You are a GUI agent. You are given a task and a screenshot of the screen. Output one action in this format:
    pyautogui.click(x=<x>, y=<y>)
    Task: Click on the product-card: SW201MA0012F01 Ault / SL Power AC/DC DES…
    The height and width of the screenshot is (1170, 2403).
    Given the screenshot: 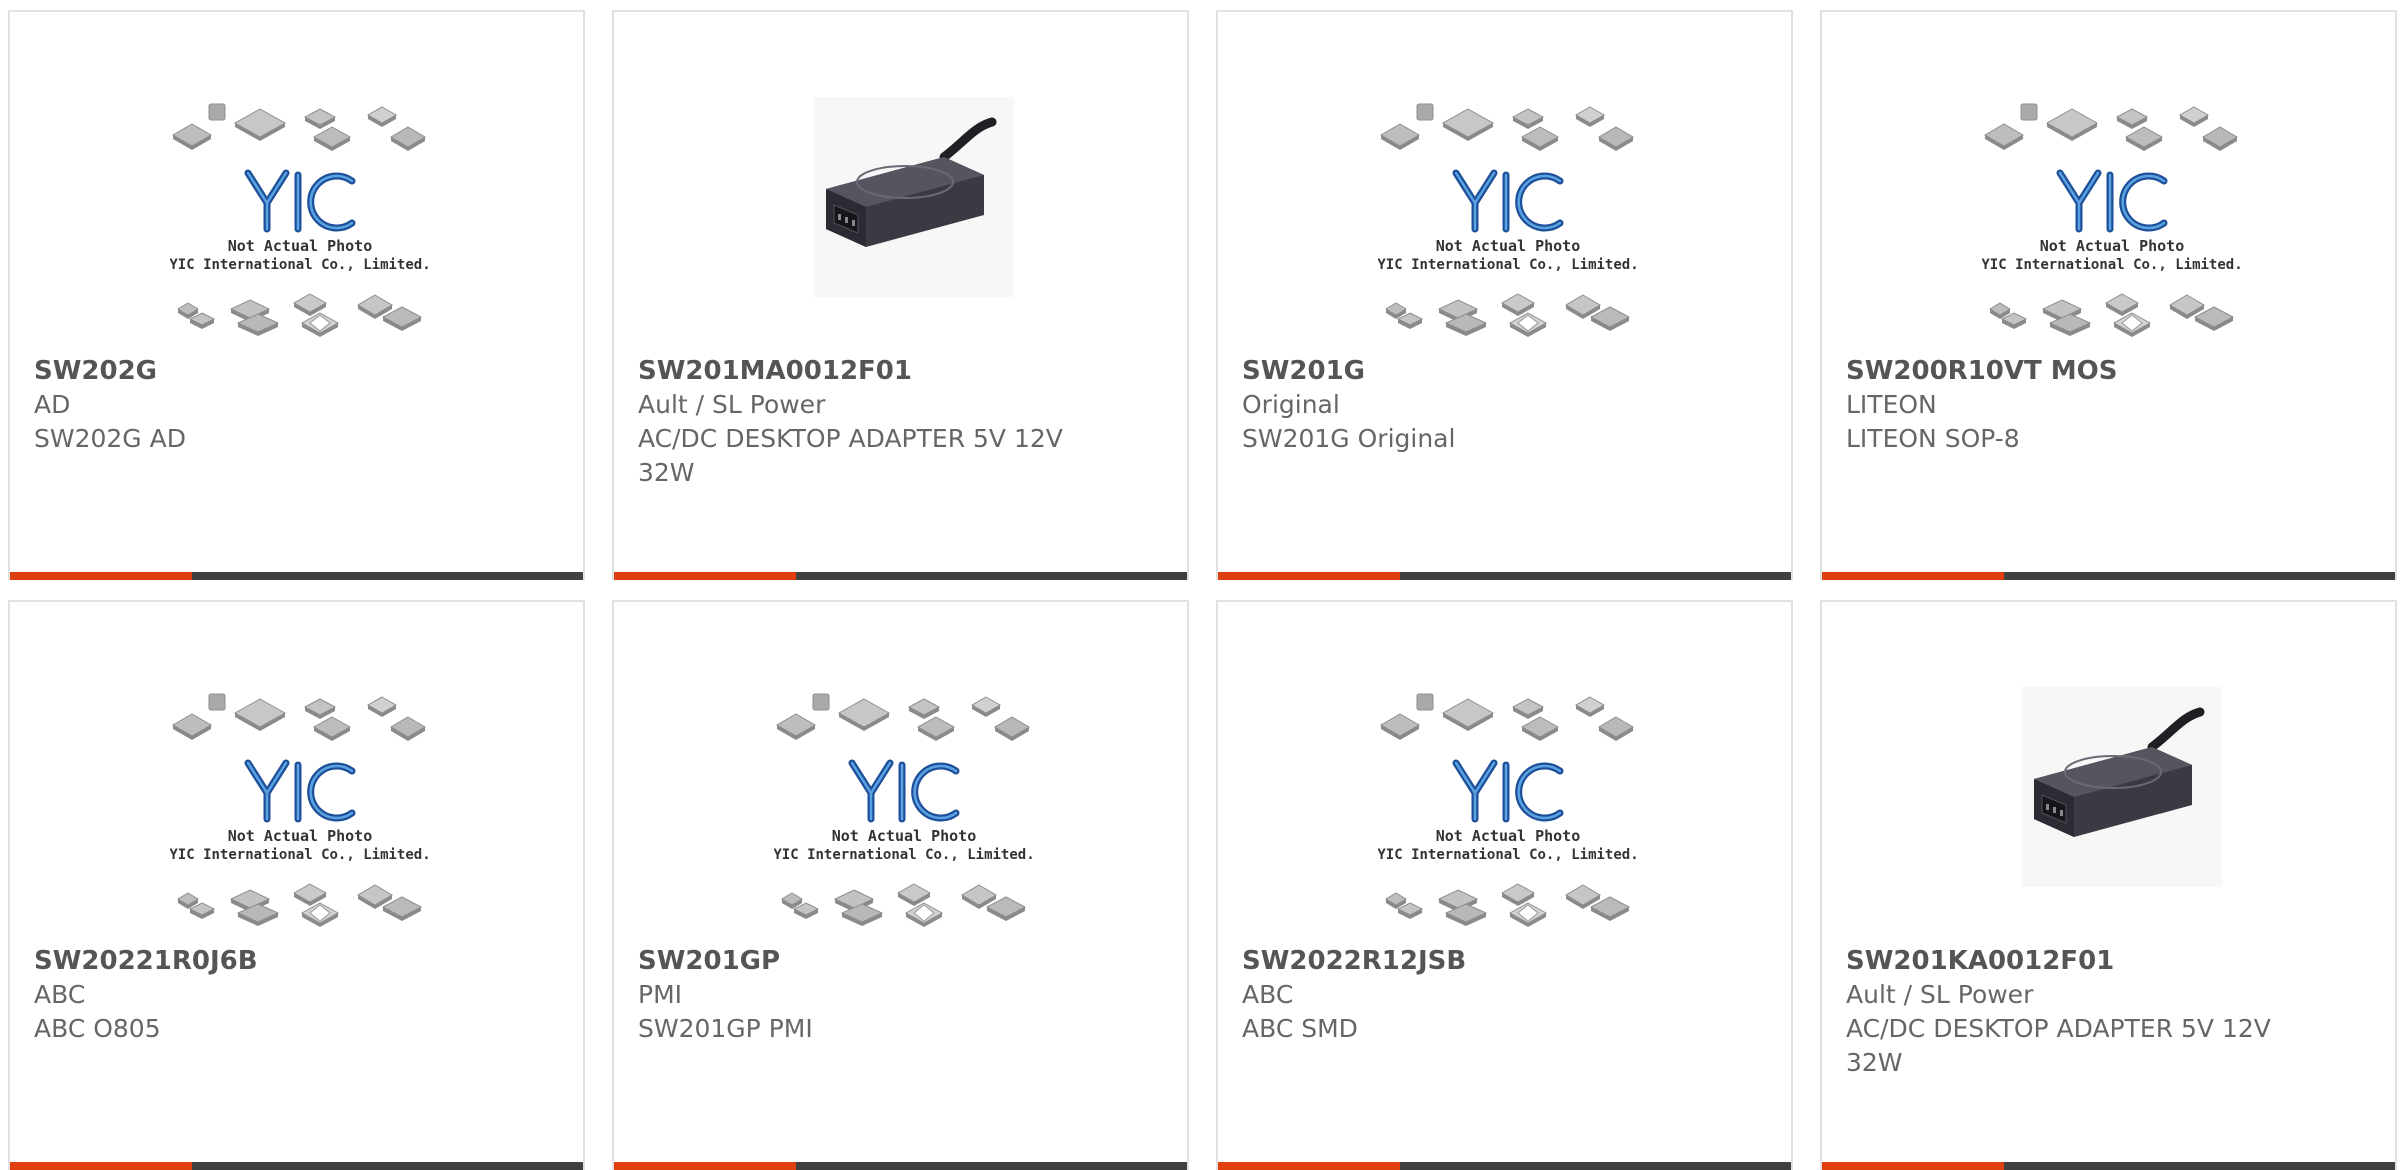 What is the action you would take?
    pyautogui.click(x=900, y=295)
    